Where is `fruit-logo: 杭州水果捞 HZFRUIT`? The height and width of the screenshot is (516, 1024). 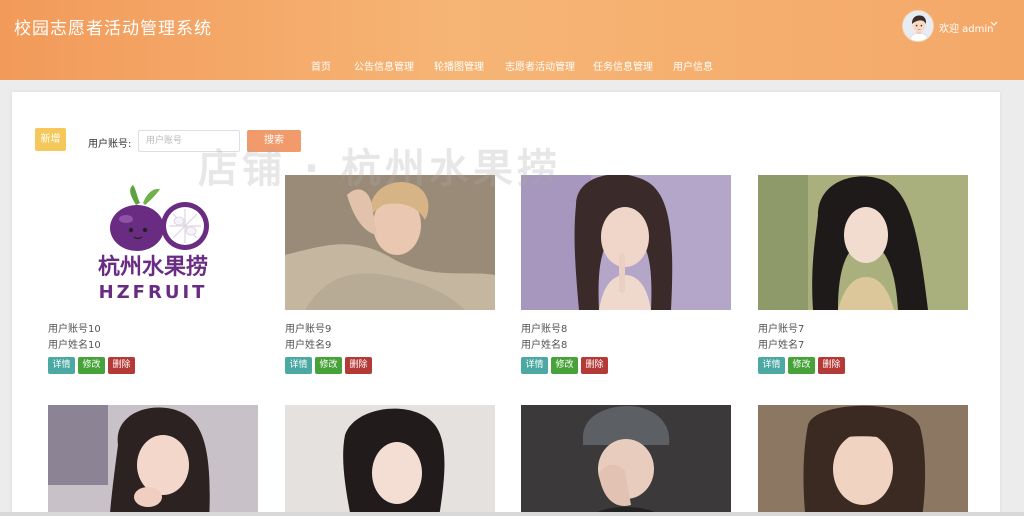
fruit-logo: 杭州水果捞 HZFRUIT is located at coordinates (153, 244).